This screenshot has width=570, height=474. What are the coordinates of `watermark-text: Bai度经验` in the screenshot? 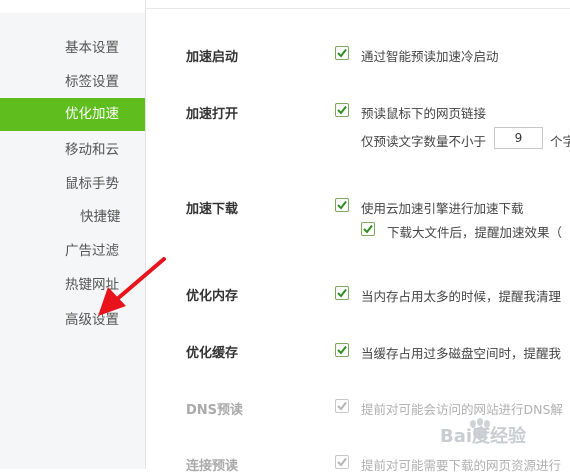 It's located at (483, 436).